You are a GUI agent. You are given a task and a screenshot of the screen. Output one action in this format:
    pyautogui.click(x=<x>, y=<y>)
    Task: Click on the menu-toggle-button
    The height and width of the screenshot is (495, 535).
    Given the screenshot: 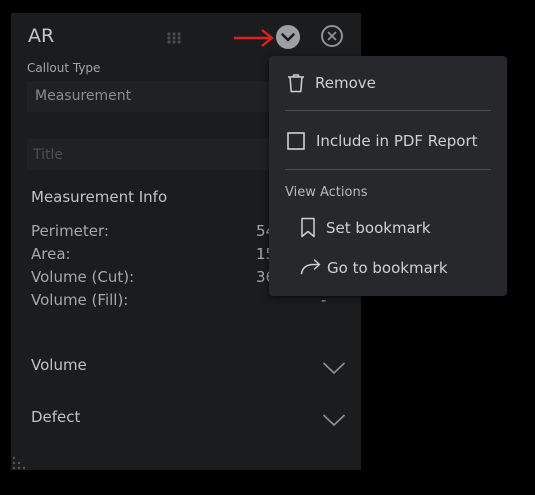 What is the action you would take?
    pyautogui.click(x=288, y=37)
    